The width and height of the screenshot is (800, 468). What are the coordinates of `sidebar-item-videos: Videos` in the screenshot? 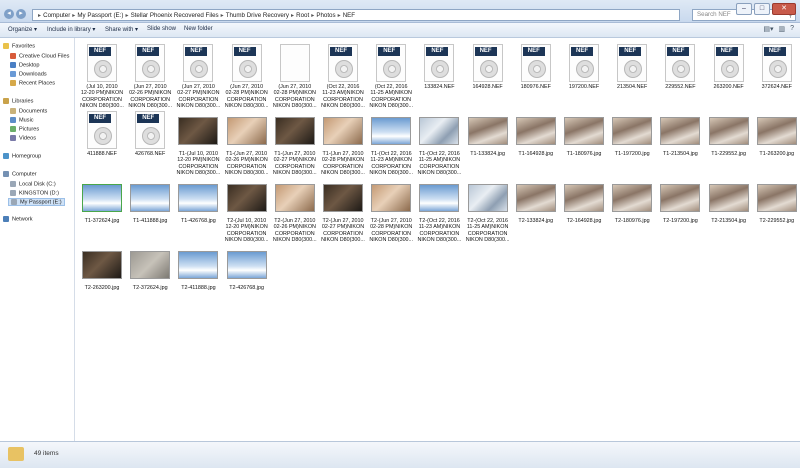 It's located at (23, 138).